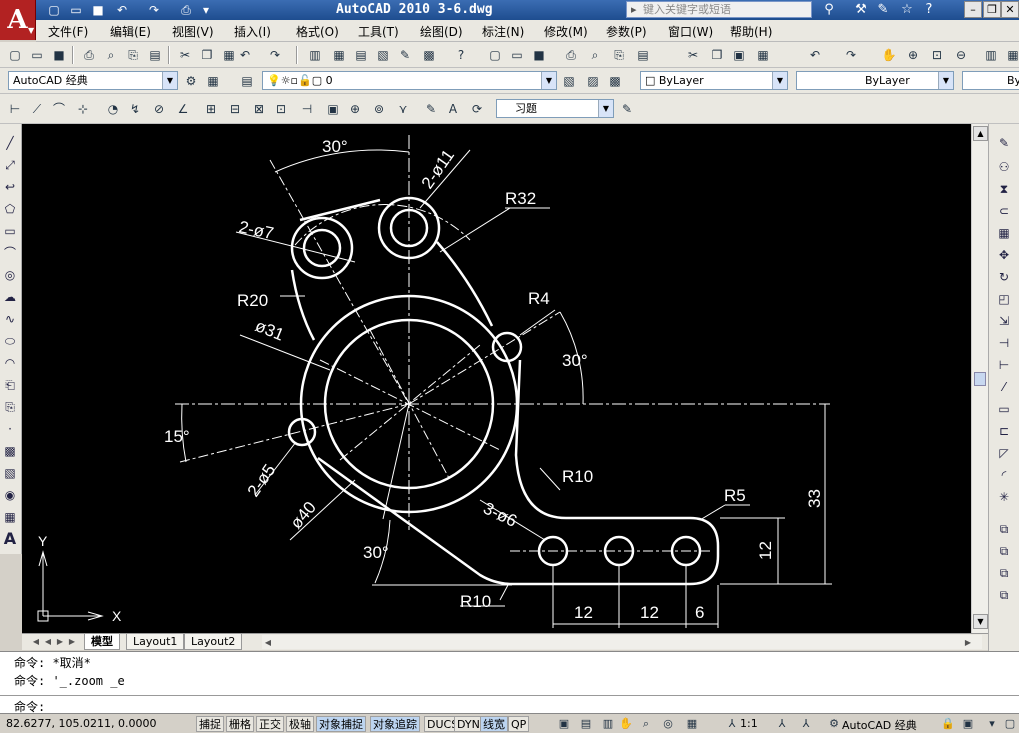 This screenshot has width=1019, height=733. Describe the element at coordinates (1004, 299) in the screenshot. I see `scale-icon: ◰` at that location.